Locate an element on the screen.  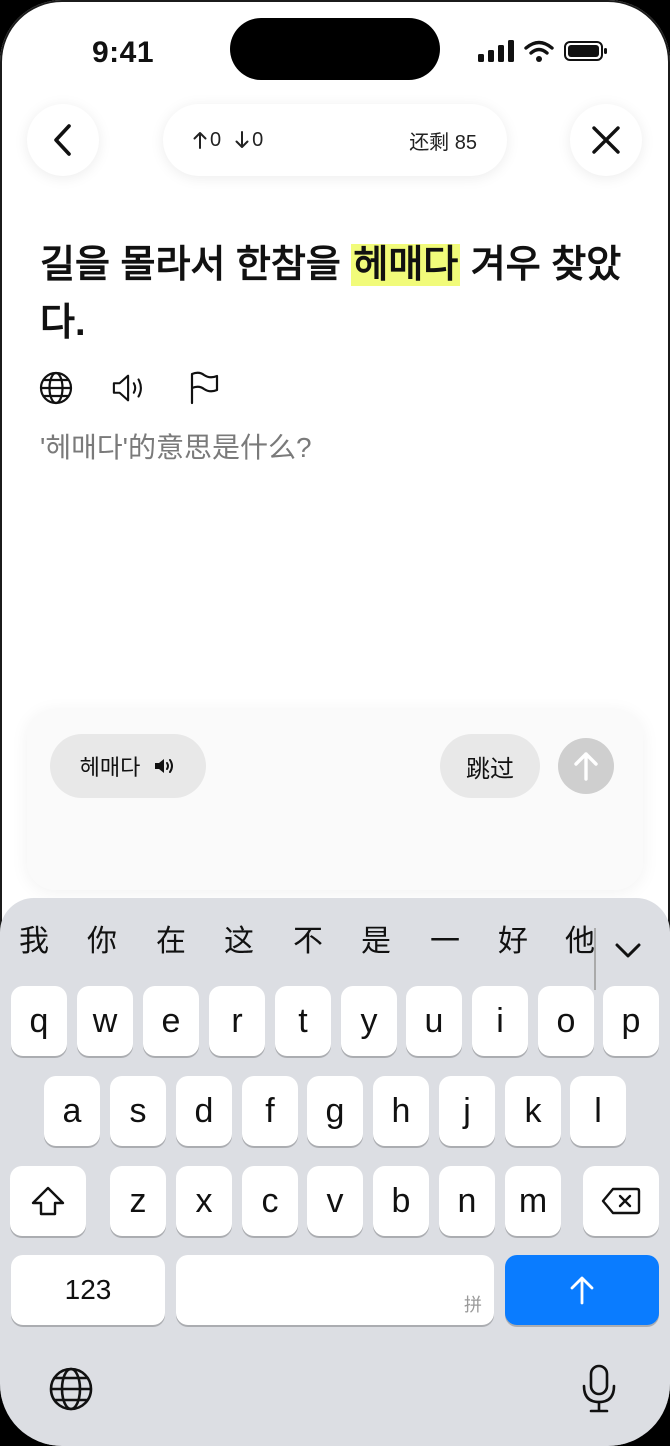
key-n: n is located at coordinates (467, 1201).